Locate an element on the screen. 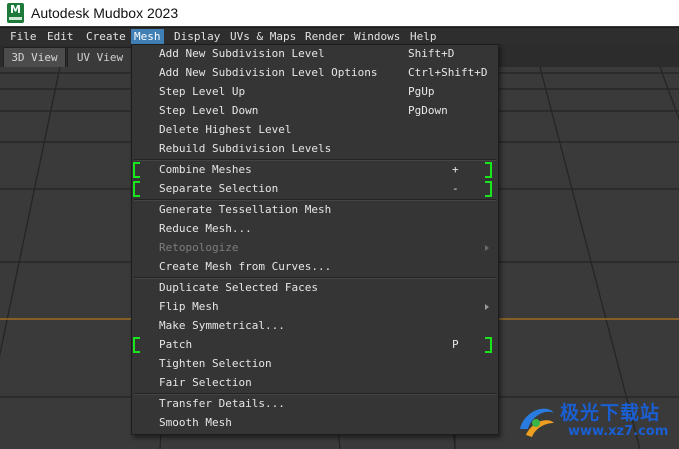 The height and width of the screenshot is (449, 679). menu-item-label: Delete Highest Level is located at coordinates (225, 129).